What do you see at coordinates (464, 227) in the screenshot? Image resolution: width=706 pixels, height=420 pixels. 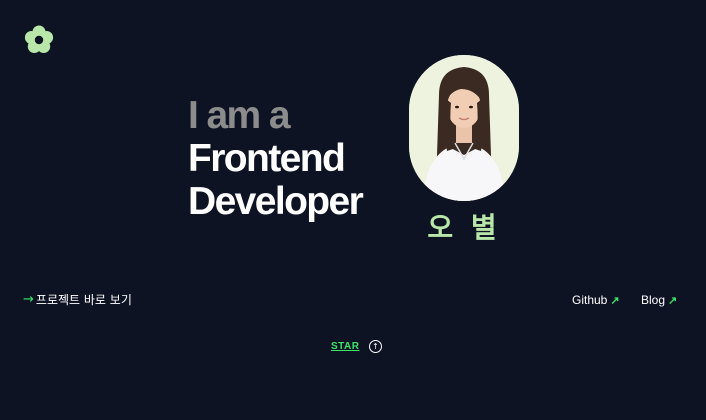 I see `profile-name: 오 별` at bounding box center [464, 227].